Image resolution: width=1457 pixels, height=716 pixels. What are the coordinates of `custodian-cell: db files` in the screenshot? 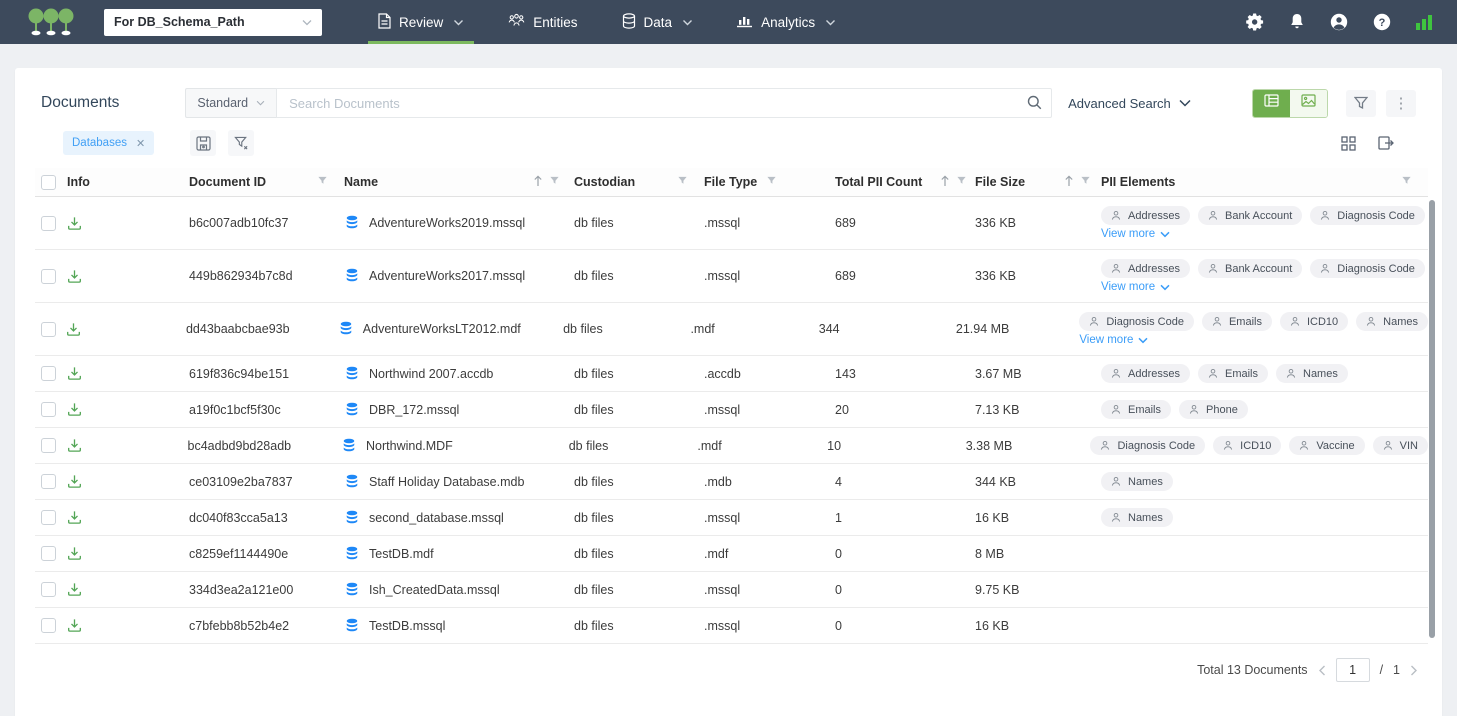 It's located at (594, 481).